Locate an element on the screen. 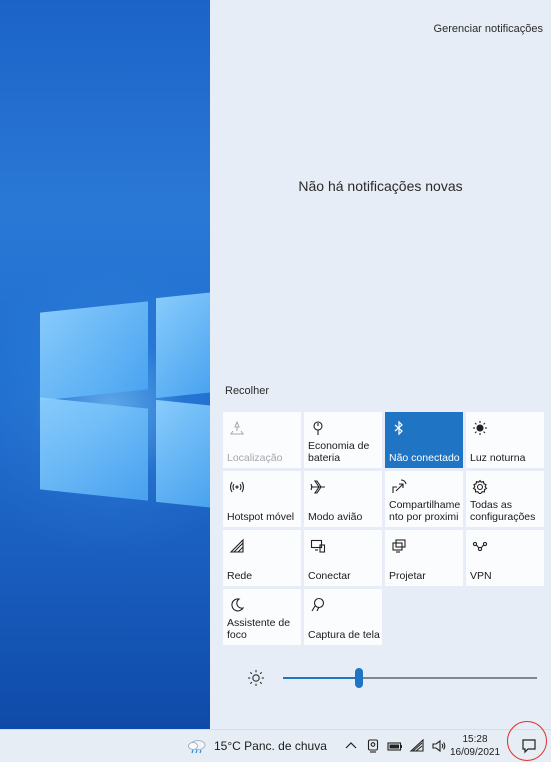 This screenshot has height=762, width=551. connect-icon is located at coordinates (318, 546).